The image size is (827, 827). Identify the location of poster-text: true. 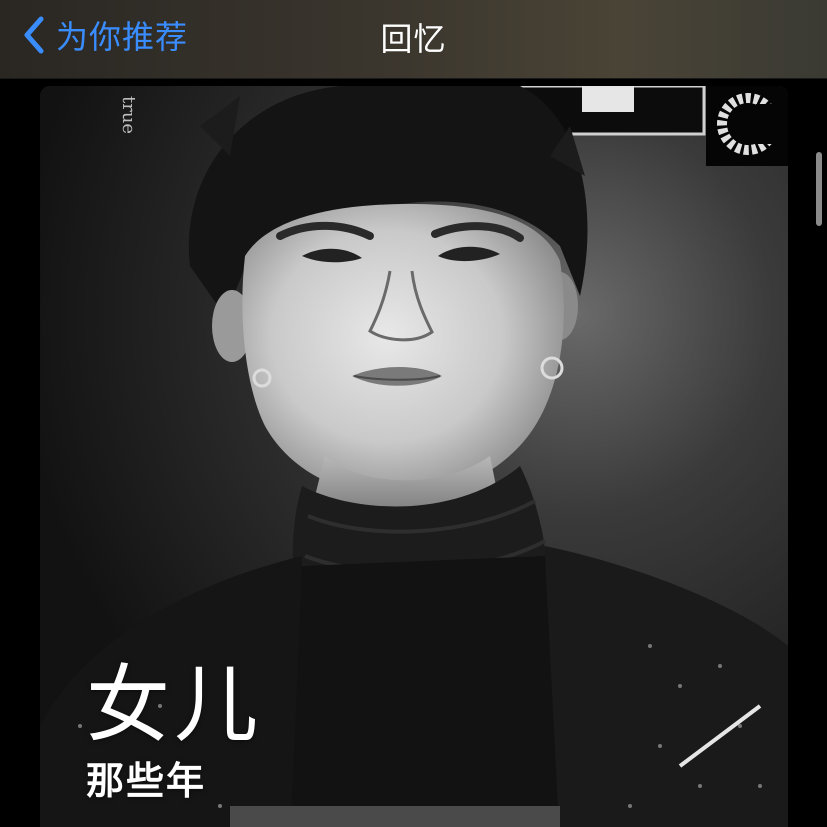
(128, 115).